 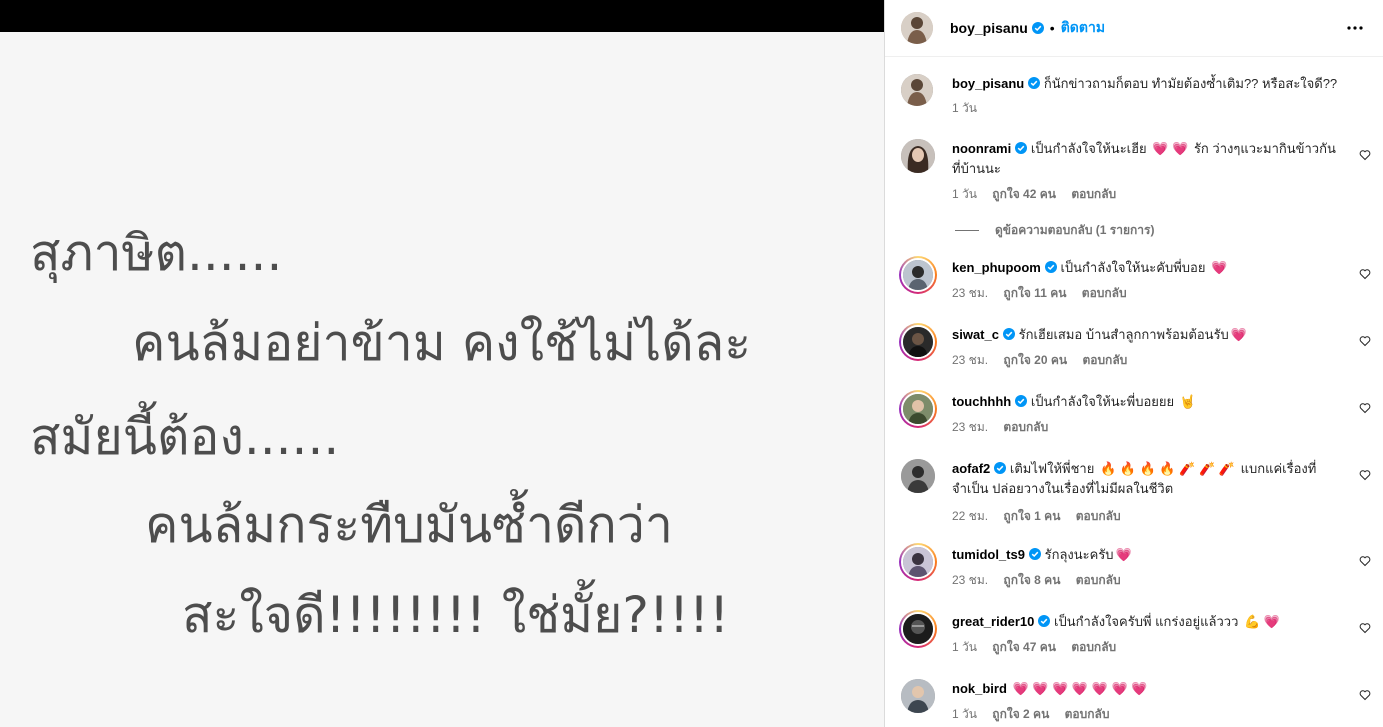 I want to click on comment-username: touchhhh, so click(x=981, y=401).